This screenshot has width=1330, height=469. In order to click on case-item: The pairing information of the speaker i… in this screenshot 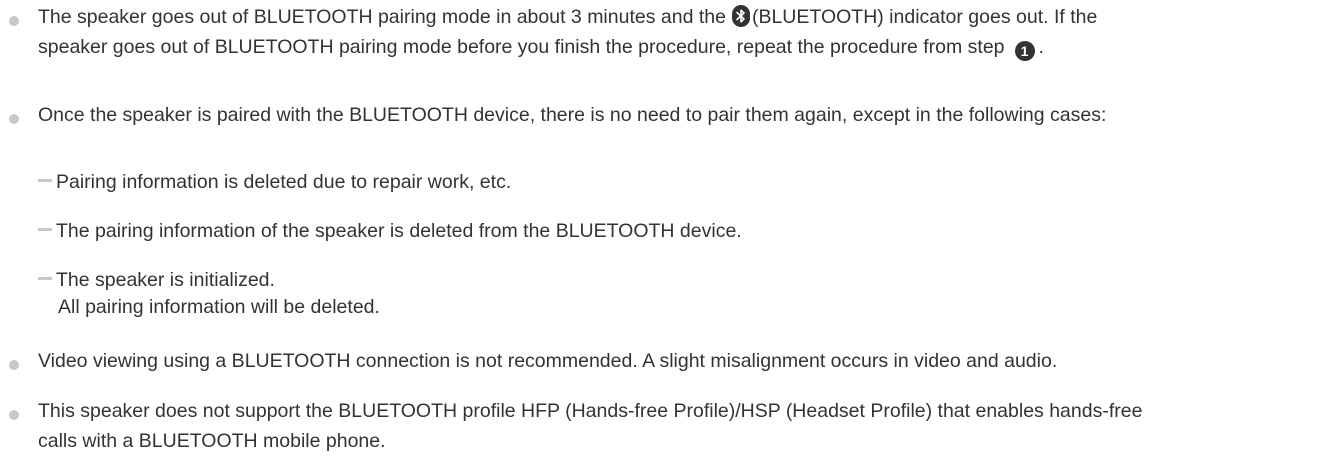, I will do `click(677, 231)`.